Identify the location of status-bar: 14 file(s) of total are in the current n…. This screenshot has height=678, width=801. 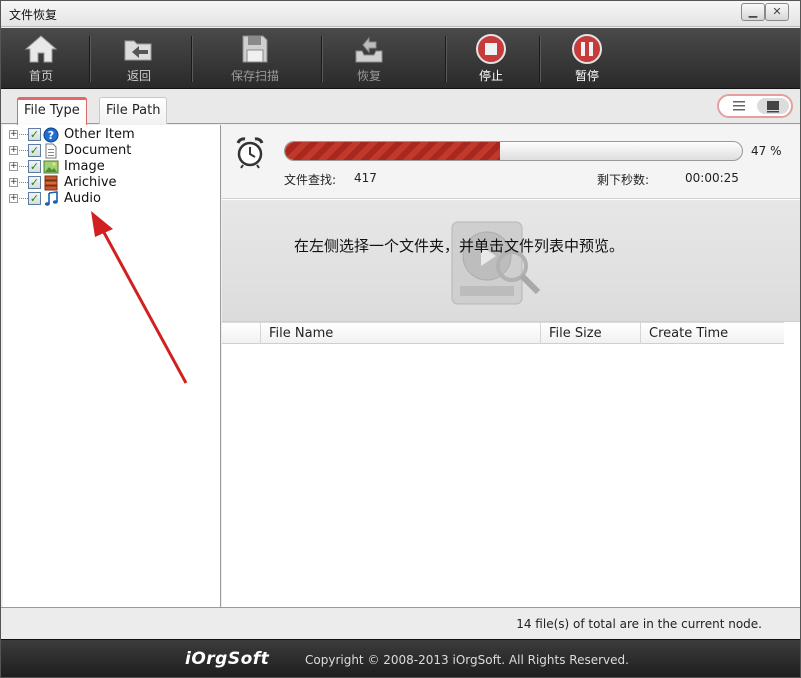
(400, 623).